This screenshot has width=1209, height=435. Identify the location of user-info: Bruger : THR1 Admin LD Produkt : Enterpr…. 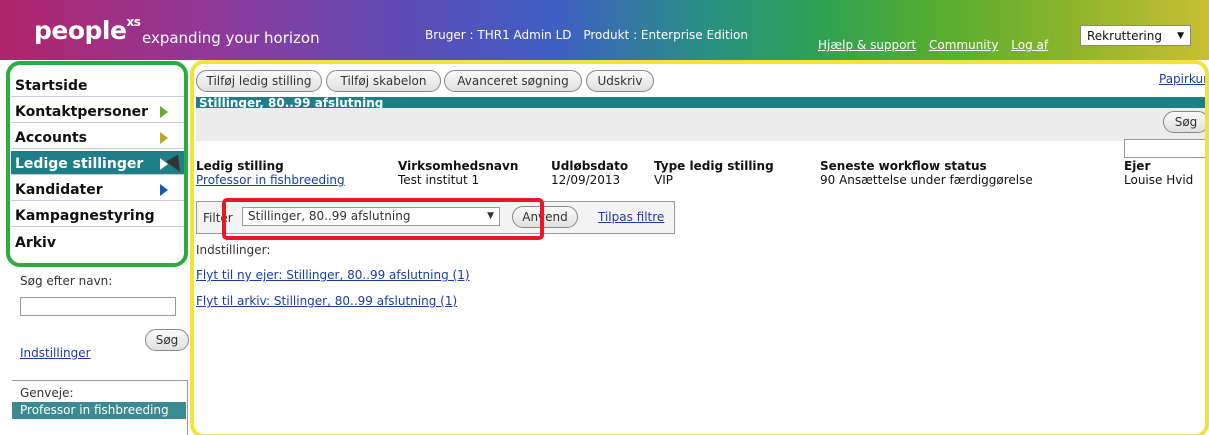
(590, 35).